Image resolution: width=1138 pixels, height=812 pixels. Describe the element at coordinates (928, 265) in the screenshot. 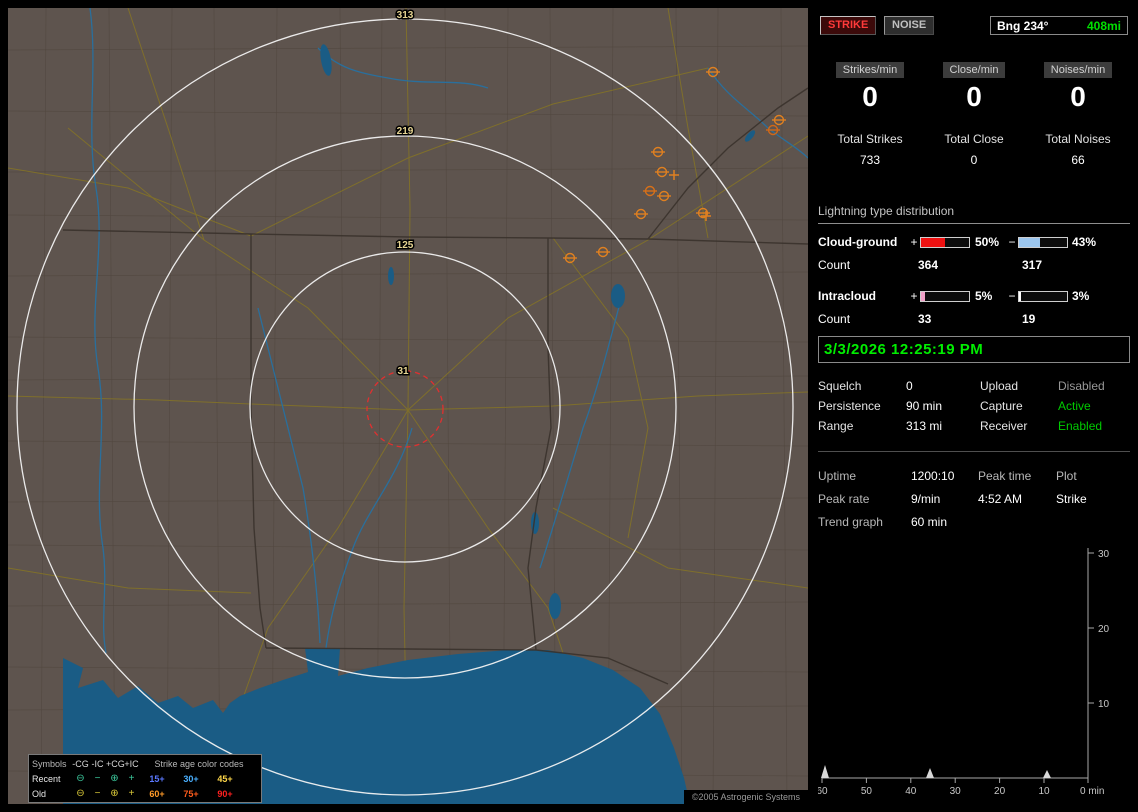

I see `cg-plus-count: 364` at that location.